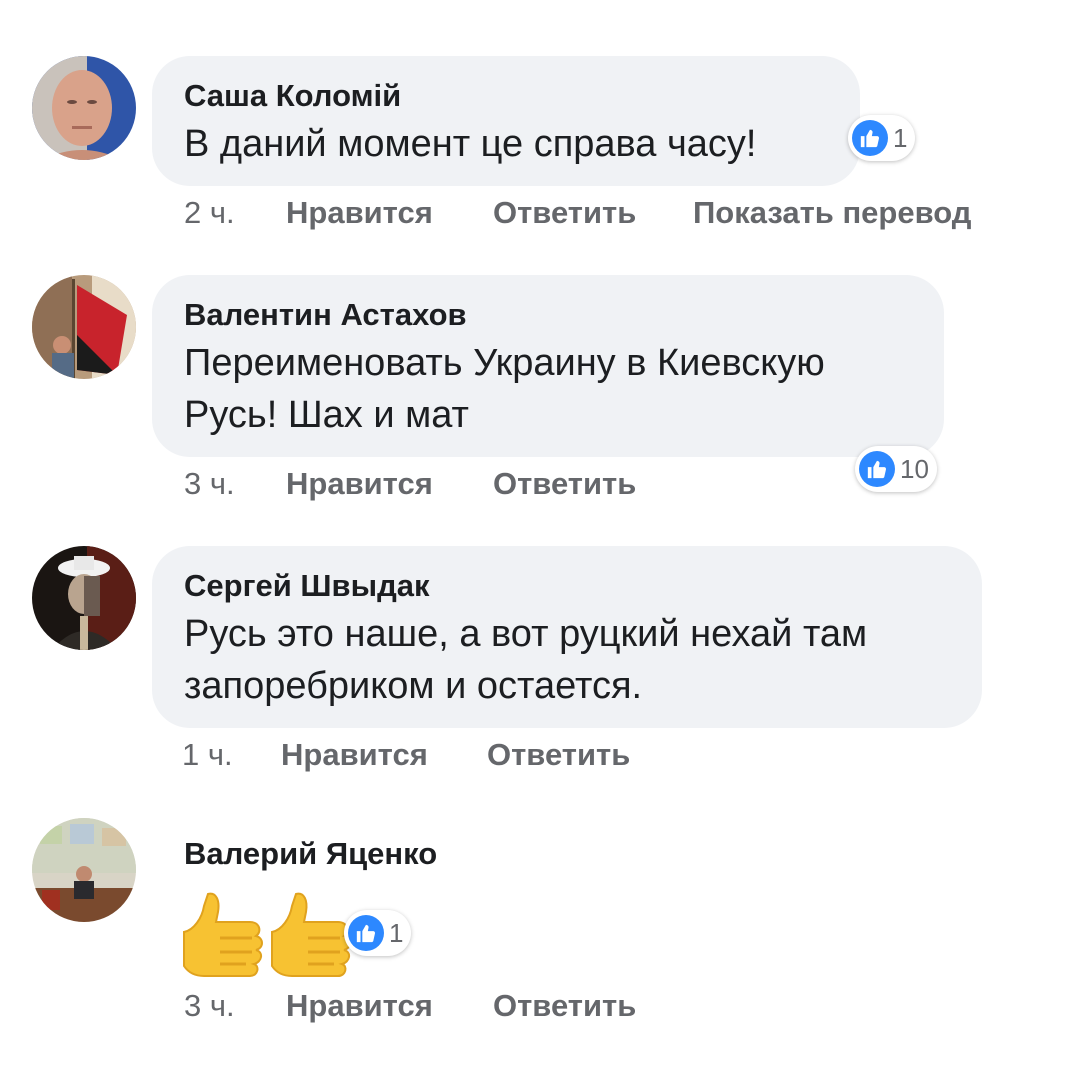 The width and height of the screenshot is (1080, 1080). I want to click on timestamp: 1 ч., so click(207, 755).